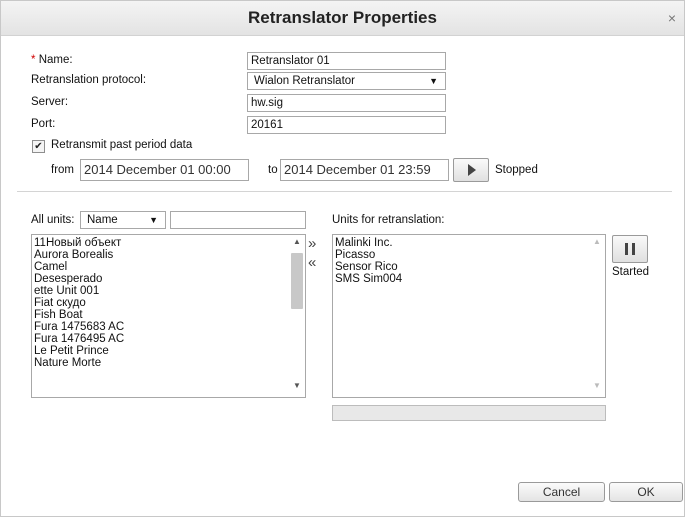 This screenshot has height=517, width=685. What do you see at coordinates (516, 170) in the screenshot?
I see `period-status: Stopped` at bounding box center [516, 170].